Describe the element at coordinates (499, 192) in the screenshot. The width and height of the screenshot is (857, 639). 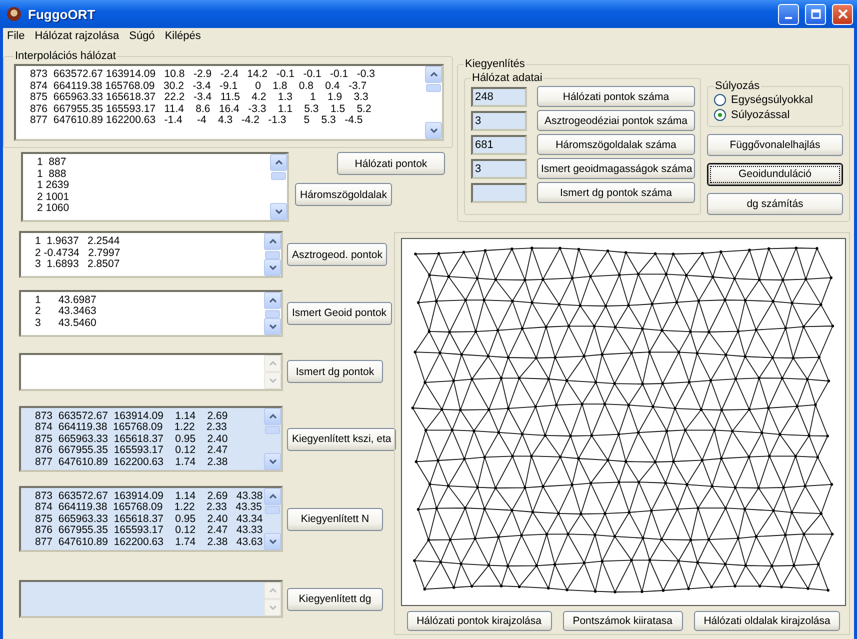
I see `number-field` at that location.